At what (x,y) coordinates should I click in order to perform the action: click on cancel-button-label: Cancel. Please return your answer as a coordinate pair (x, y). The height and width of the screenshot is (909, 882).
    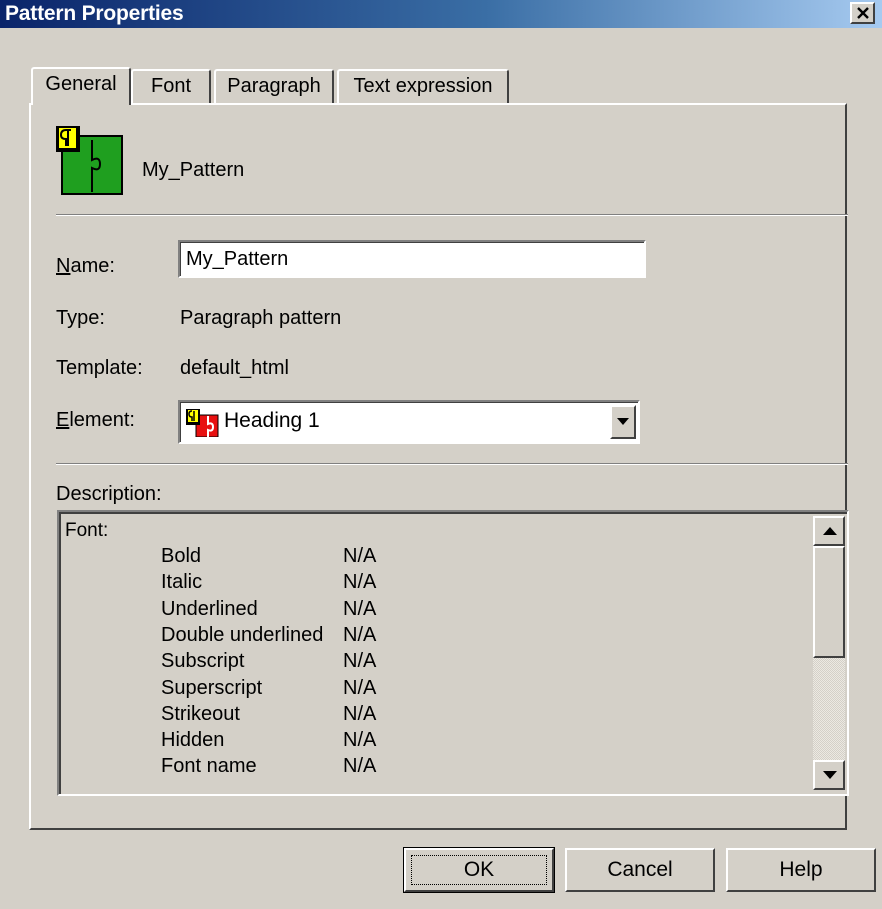
    Looking at the image, I should click on (640, 869).